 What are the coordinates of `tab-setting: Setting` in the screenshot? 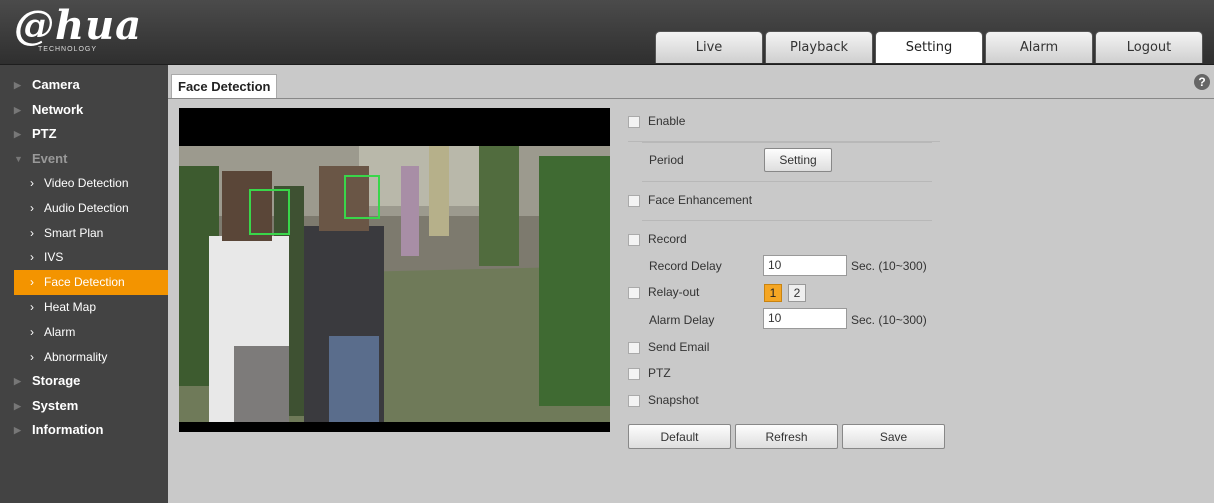 It's located at (929, 47).